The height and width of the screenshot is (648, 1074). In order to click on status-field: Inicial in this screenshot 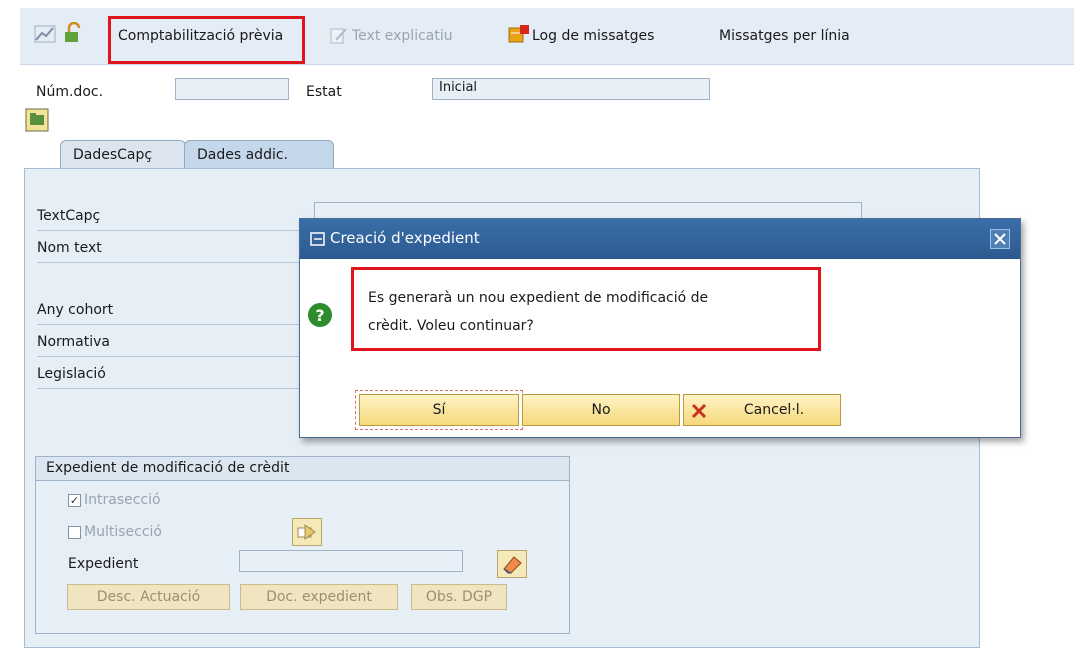, I will do `click(571, 89)`.